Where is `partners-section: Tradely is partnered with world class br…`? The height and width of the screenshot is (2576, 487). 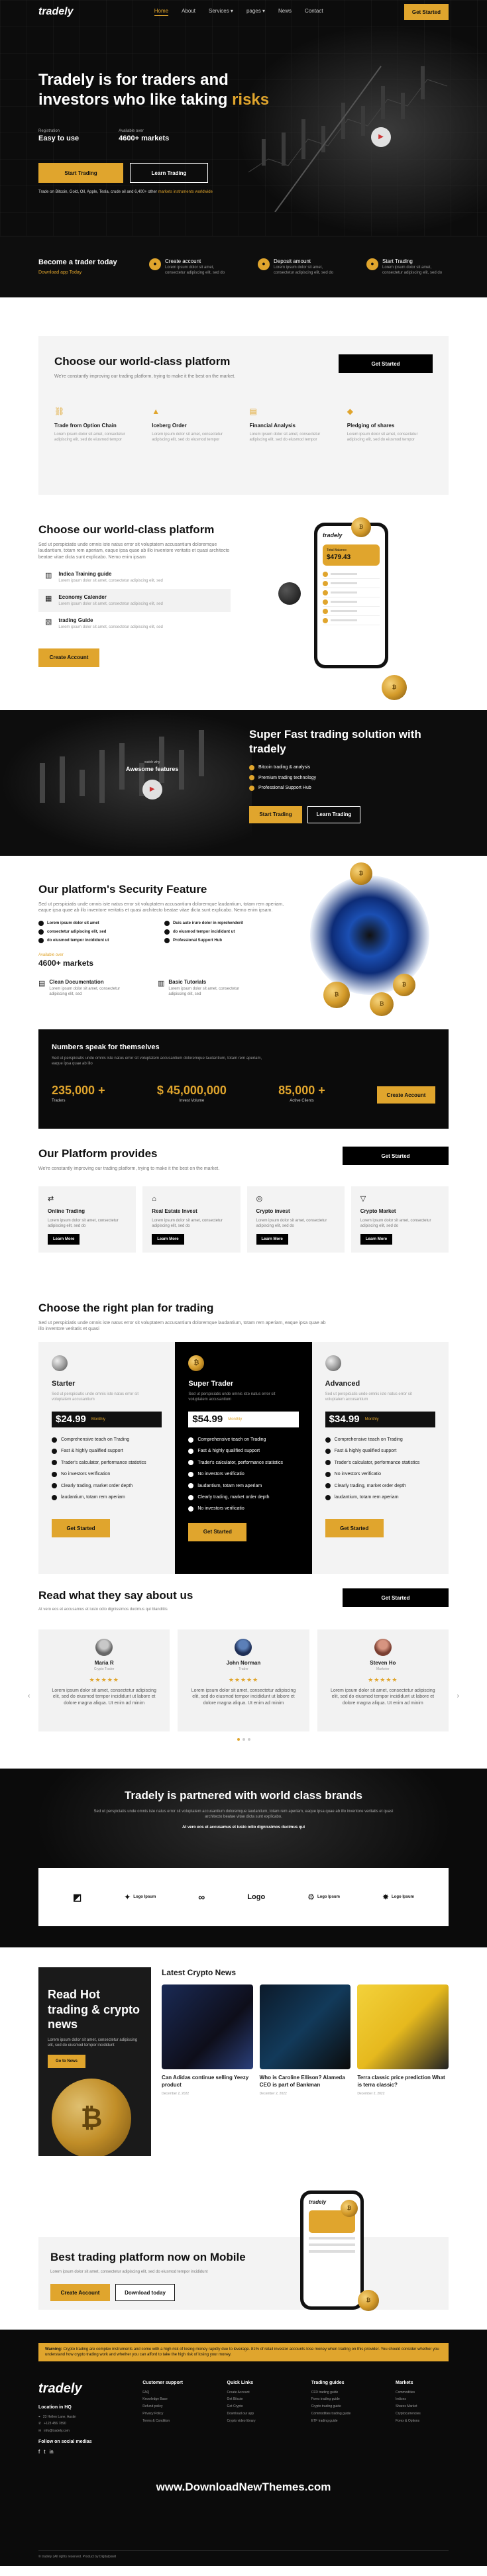 partners-section: Tradely is partnered with world class br… is located at coordinates (243, 1858).